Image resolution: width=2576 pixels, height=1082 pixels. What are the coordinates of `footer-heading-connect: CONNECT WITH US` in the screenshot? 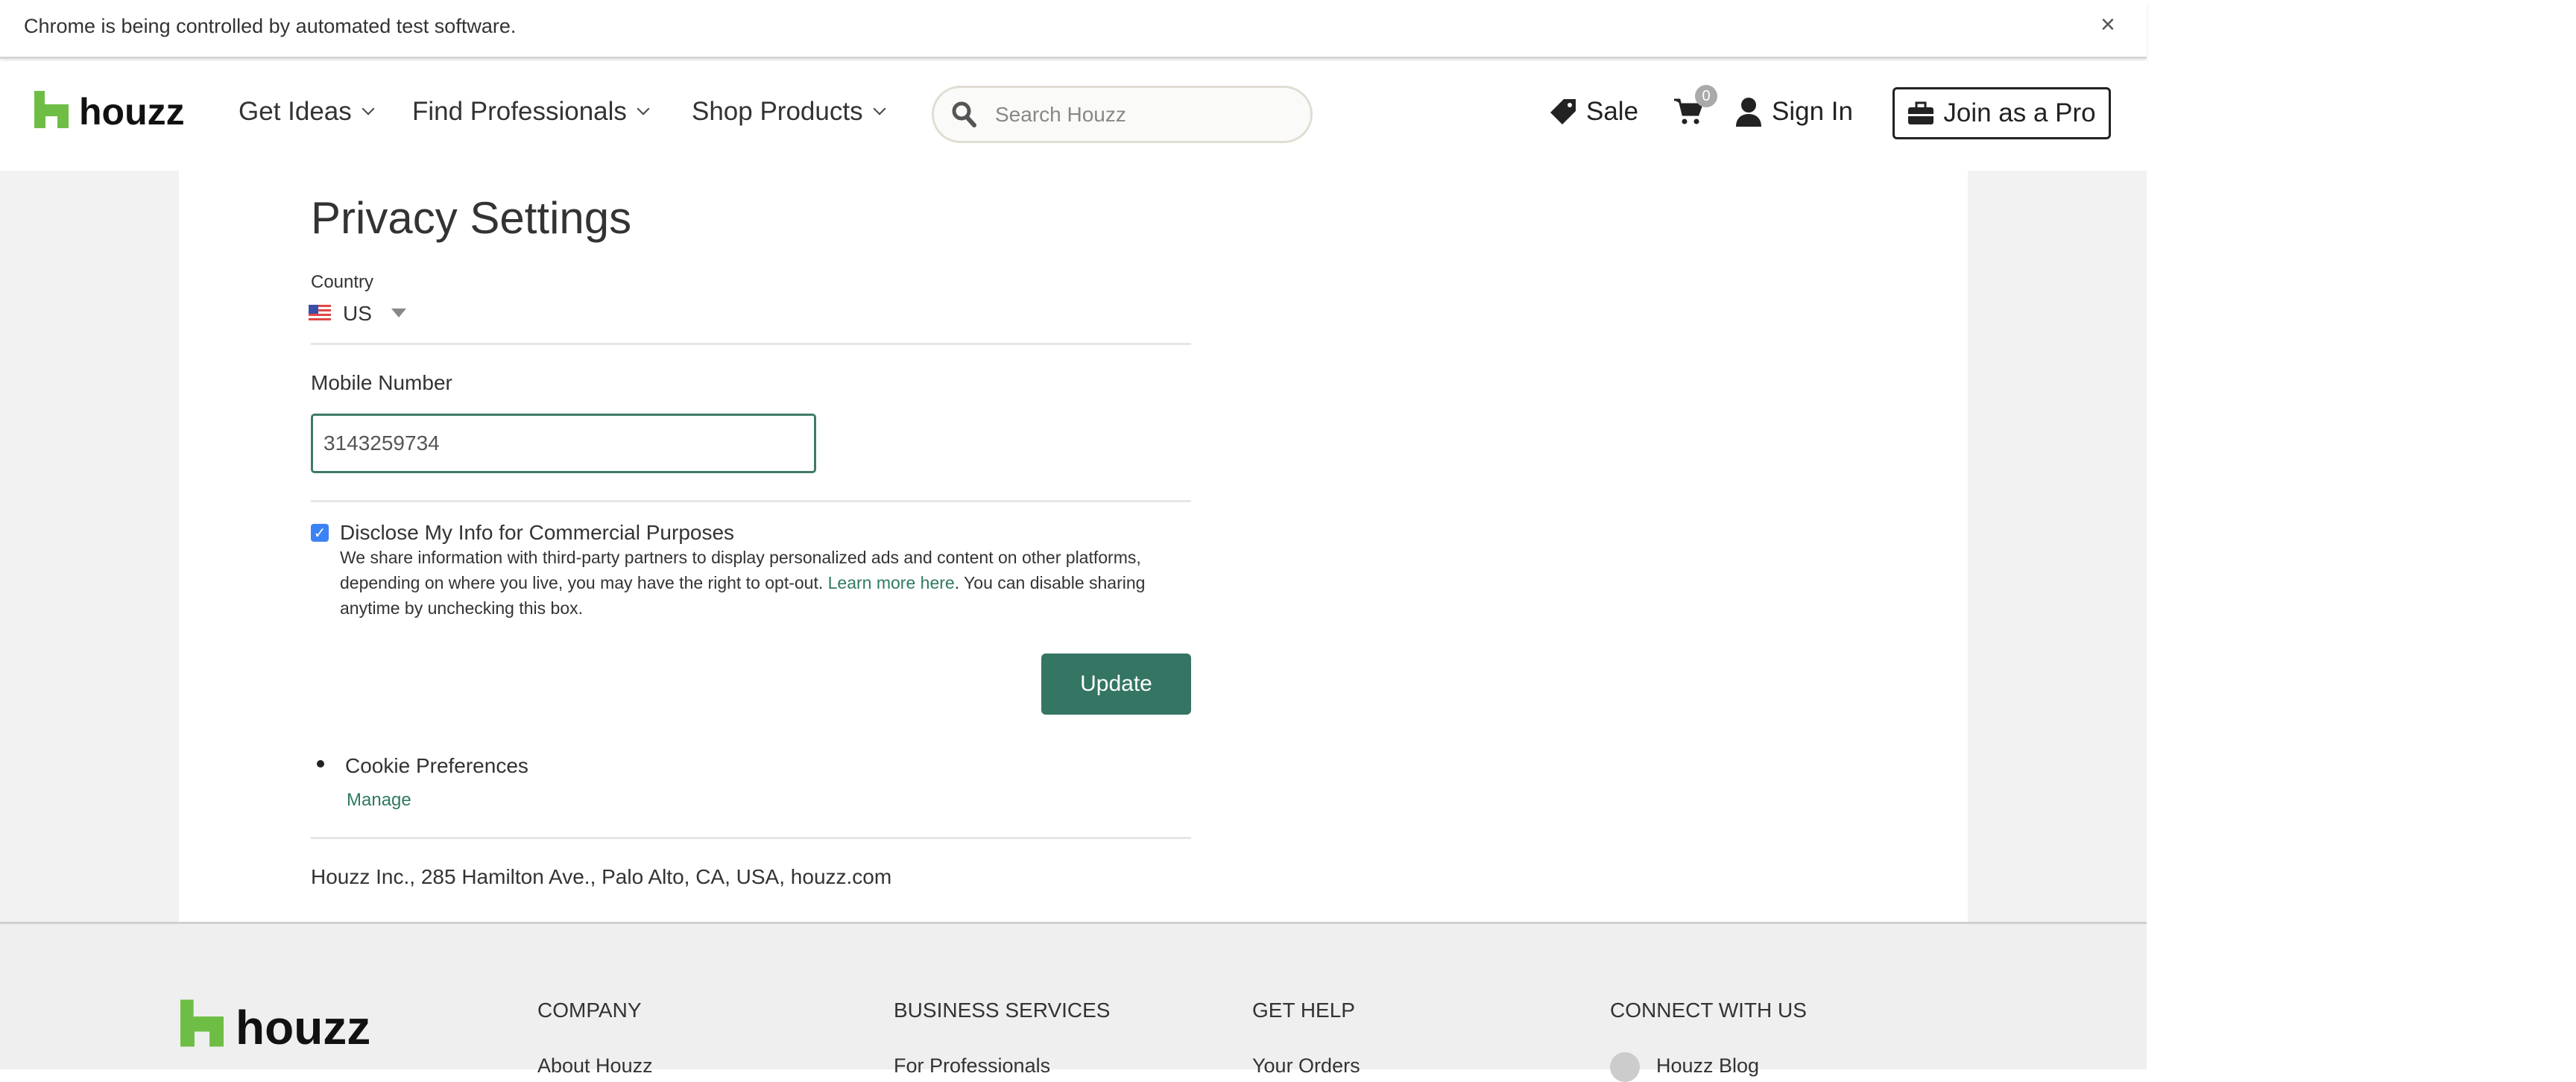 It's located at (1708, 1011).